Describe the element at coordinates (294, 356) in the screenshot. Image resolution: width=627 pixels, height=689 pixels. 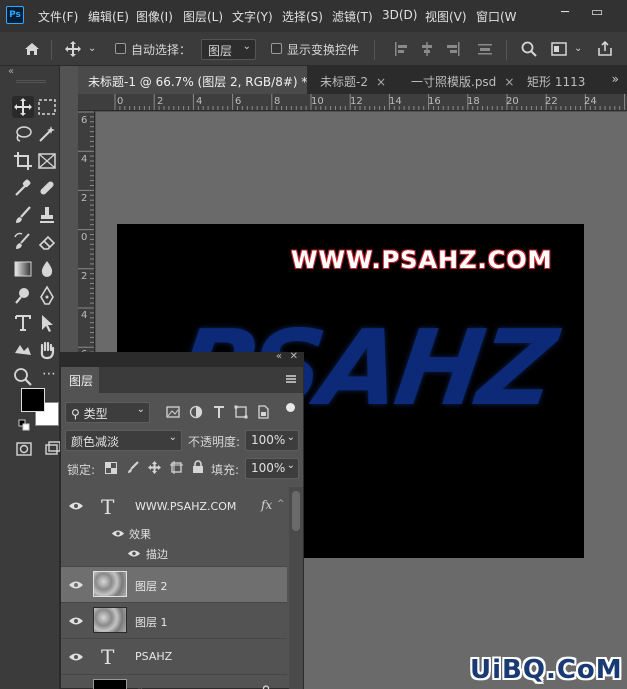
I see `close-panel-icon: ✕` at that location.